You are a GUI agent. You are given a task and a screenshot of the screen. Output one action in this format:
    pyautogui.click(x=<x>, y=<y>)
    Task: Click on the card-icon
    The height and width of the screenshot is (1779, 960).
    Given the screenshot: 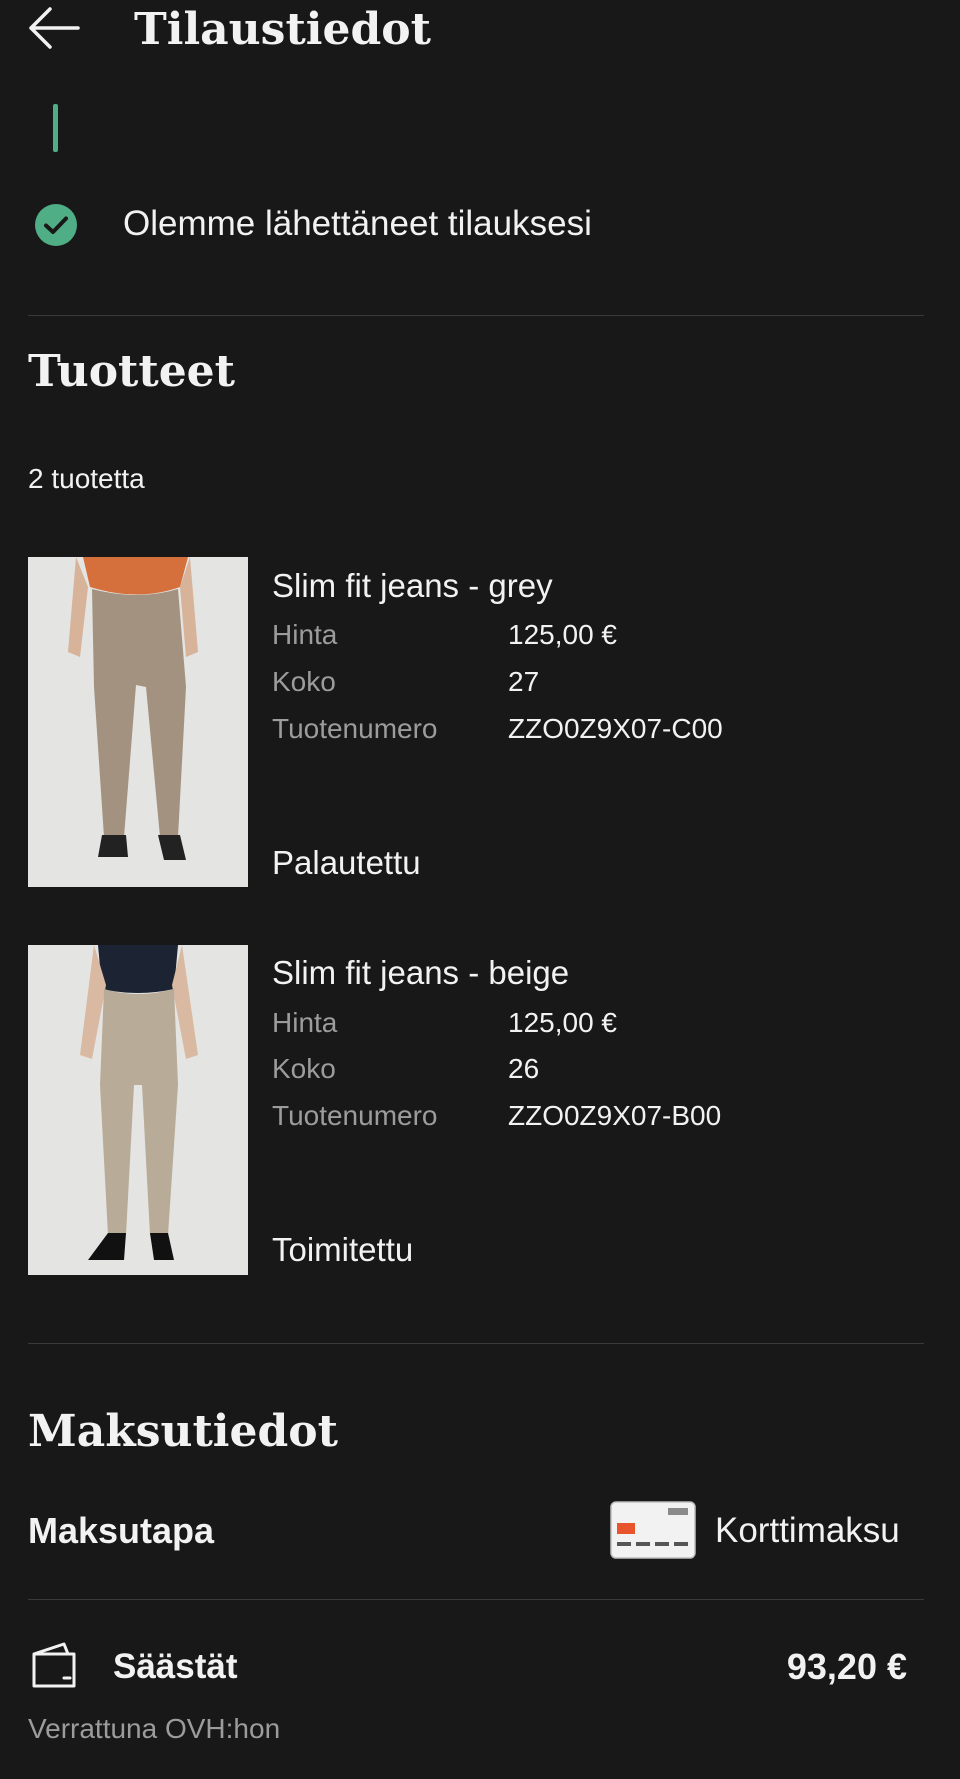 What is the action you would take?
    pyautogui.click(x=653, y=1530)
    